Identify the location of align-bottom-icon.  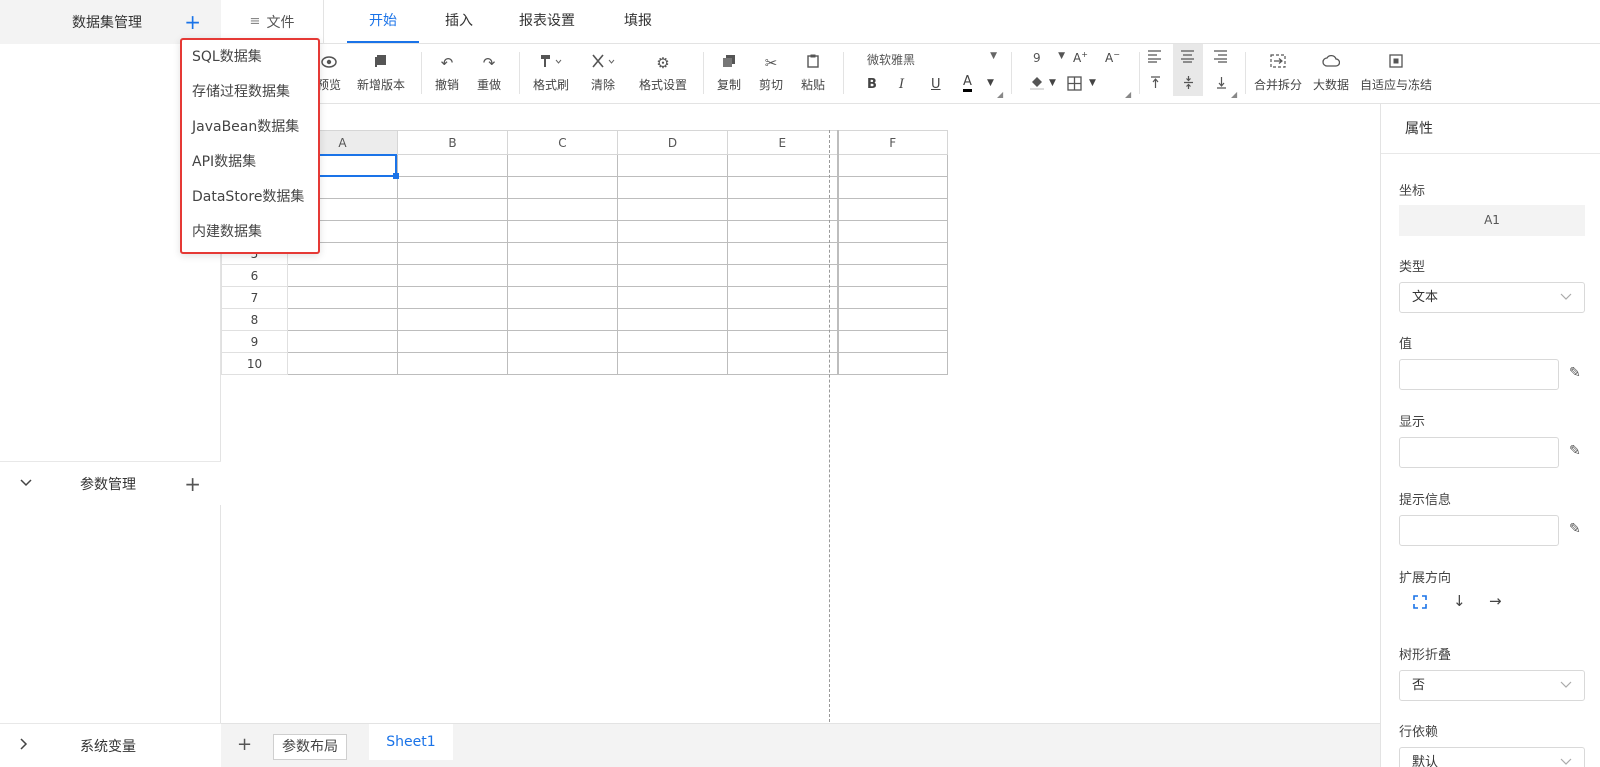
(1221, 84).